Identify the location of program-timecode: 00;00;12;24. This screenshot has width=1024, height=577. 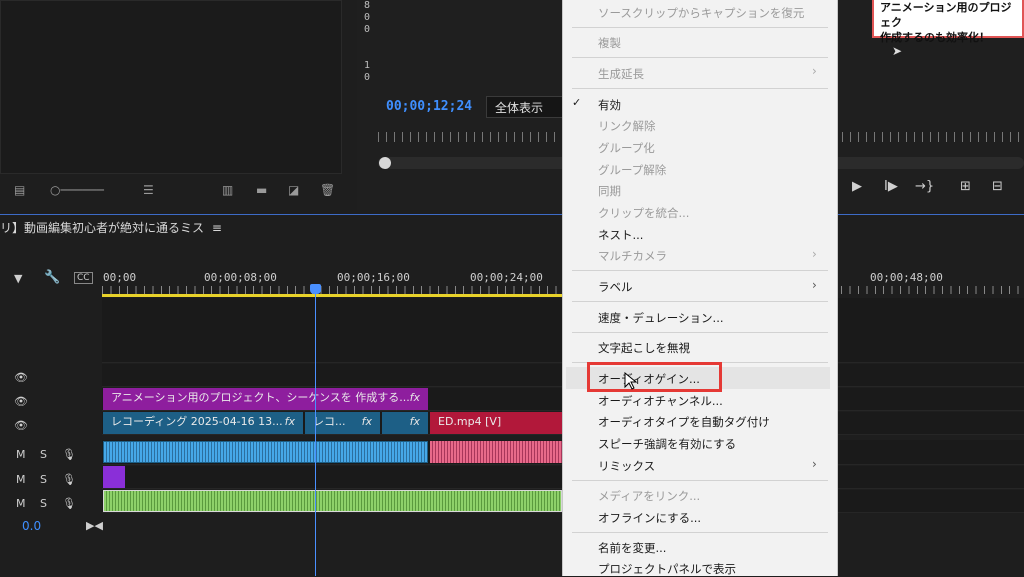
(429, 106).